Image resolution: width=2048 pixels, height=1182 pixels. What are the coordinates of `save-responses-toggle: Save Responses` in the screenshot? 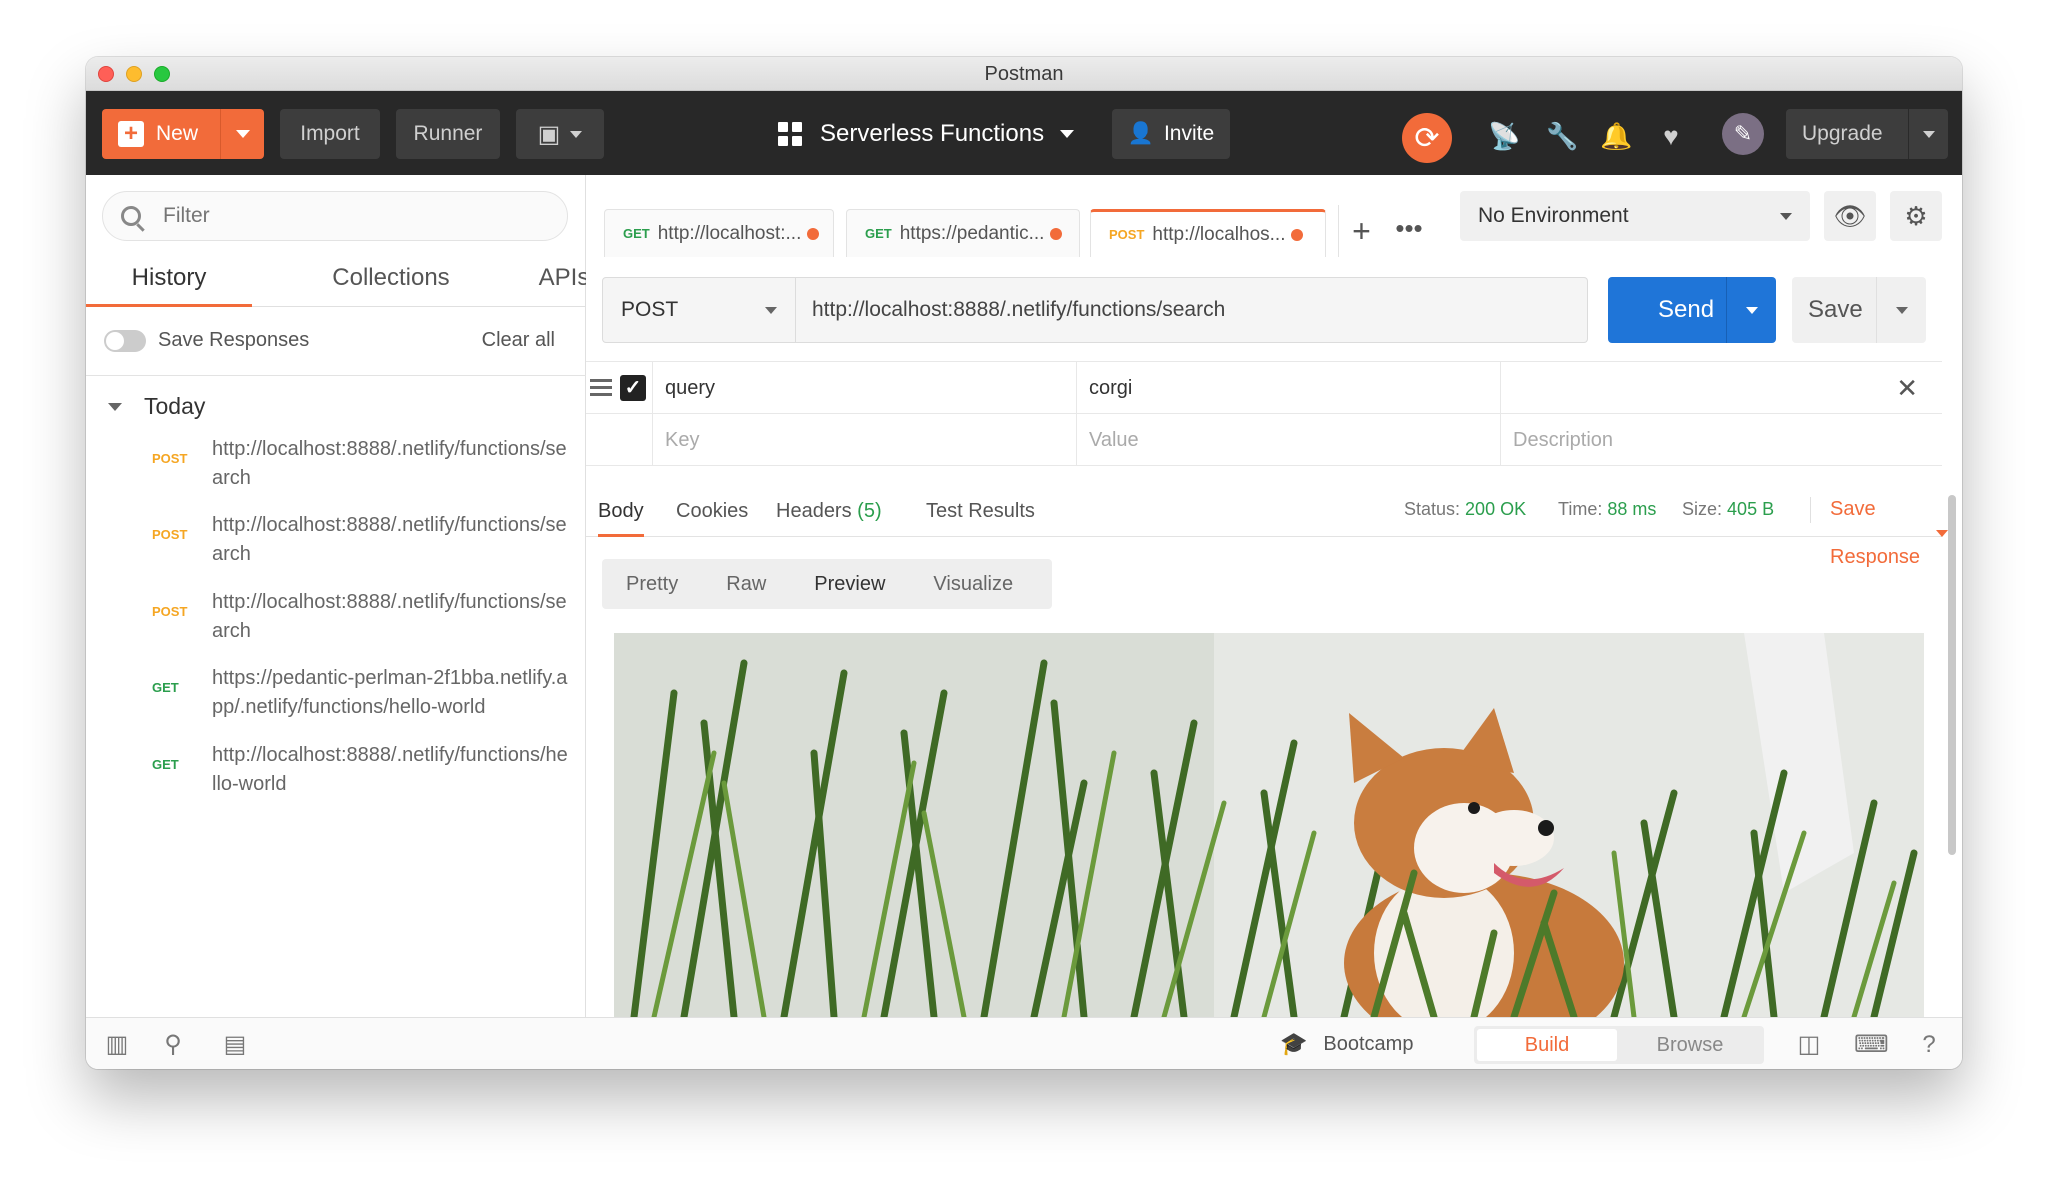 It's located at (206, 340).